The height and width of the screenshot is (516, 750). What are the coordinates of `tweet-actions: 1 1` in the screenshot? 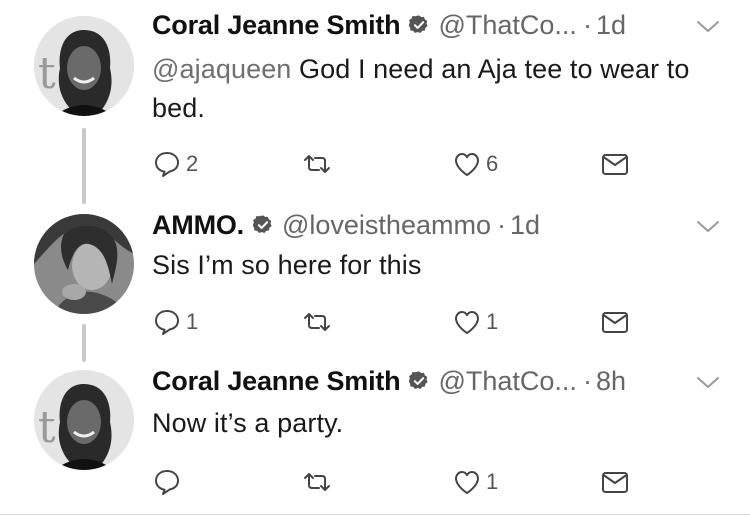 It's located at (397, 322).